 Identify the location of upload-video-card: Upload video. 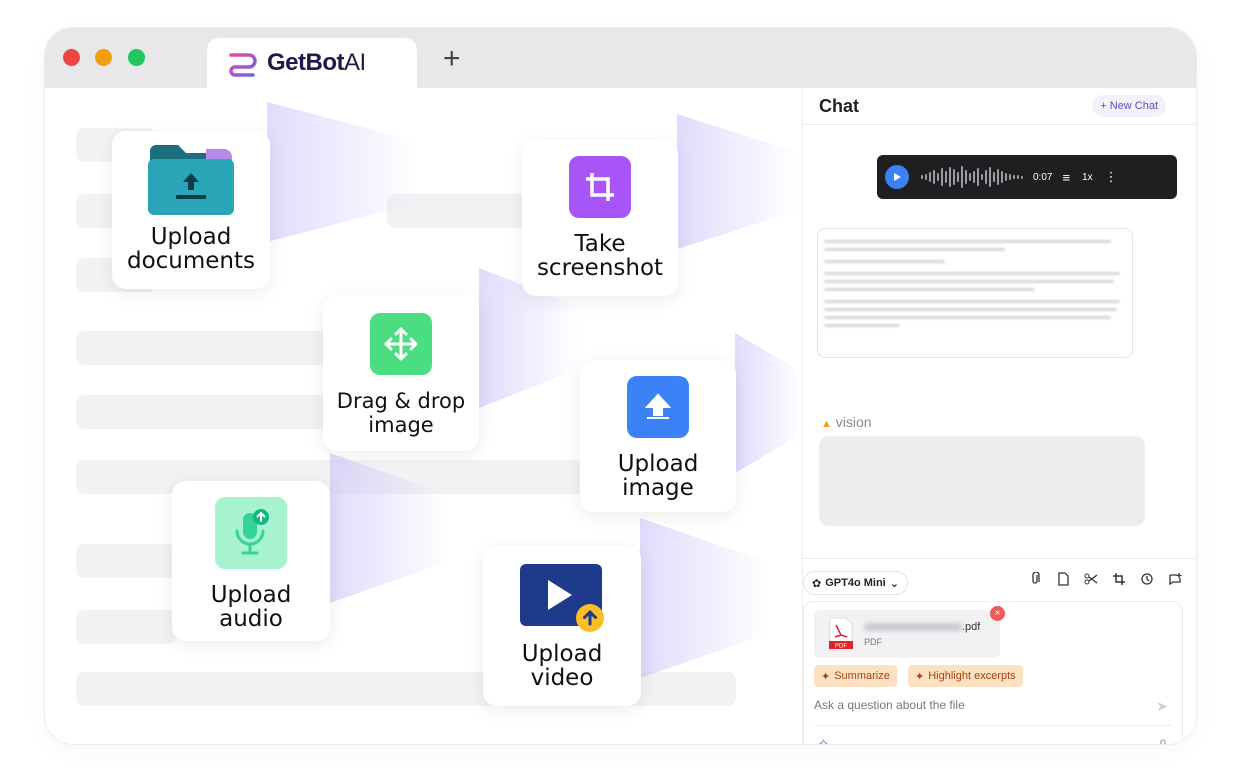
(562, 626).